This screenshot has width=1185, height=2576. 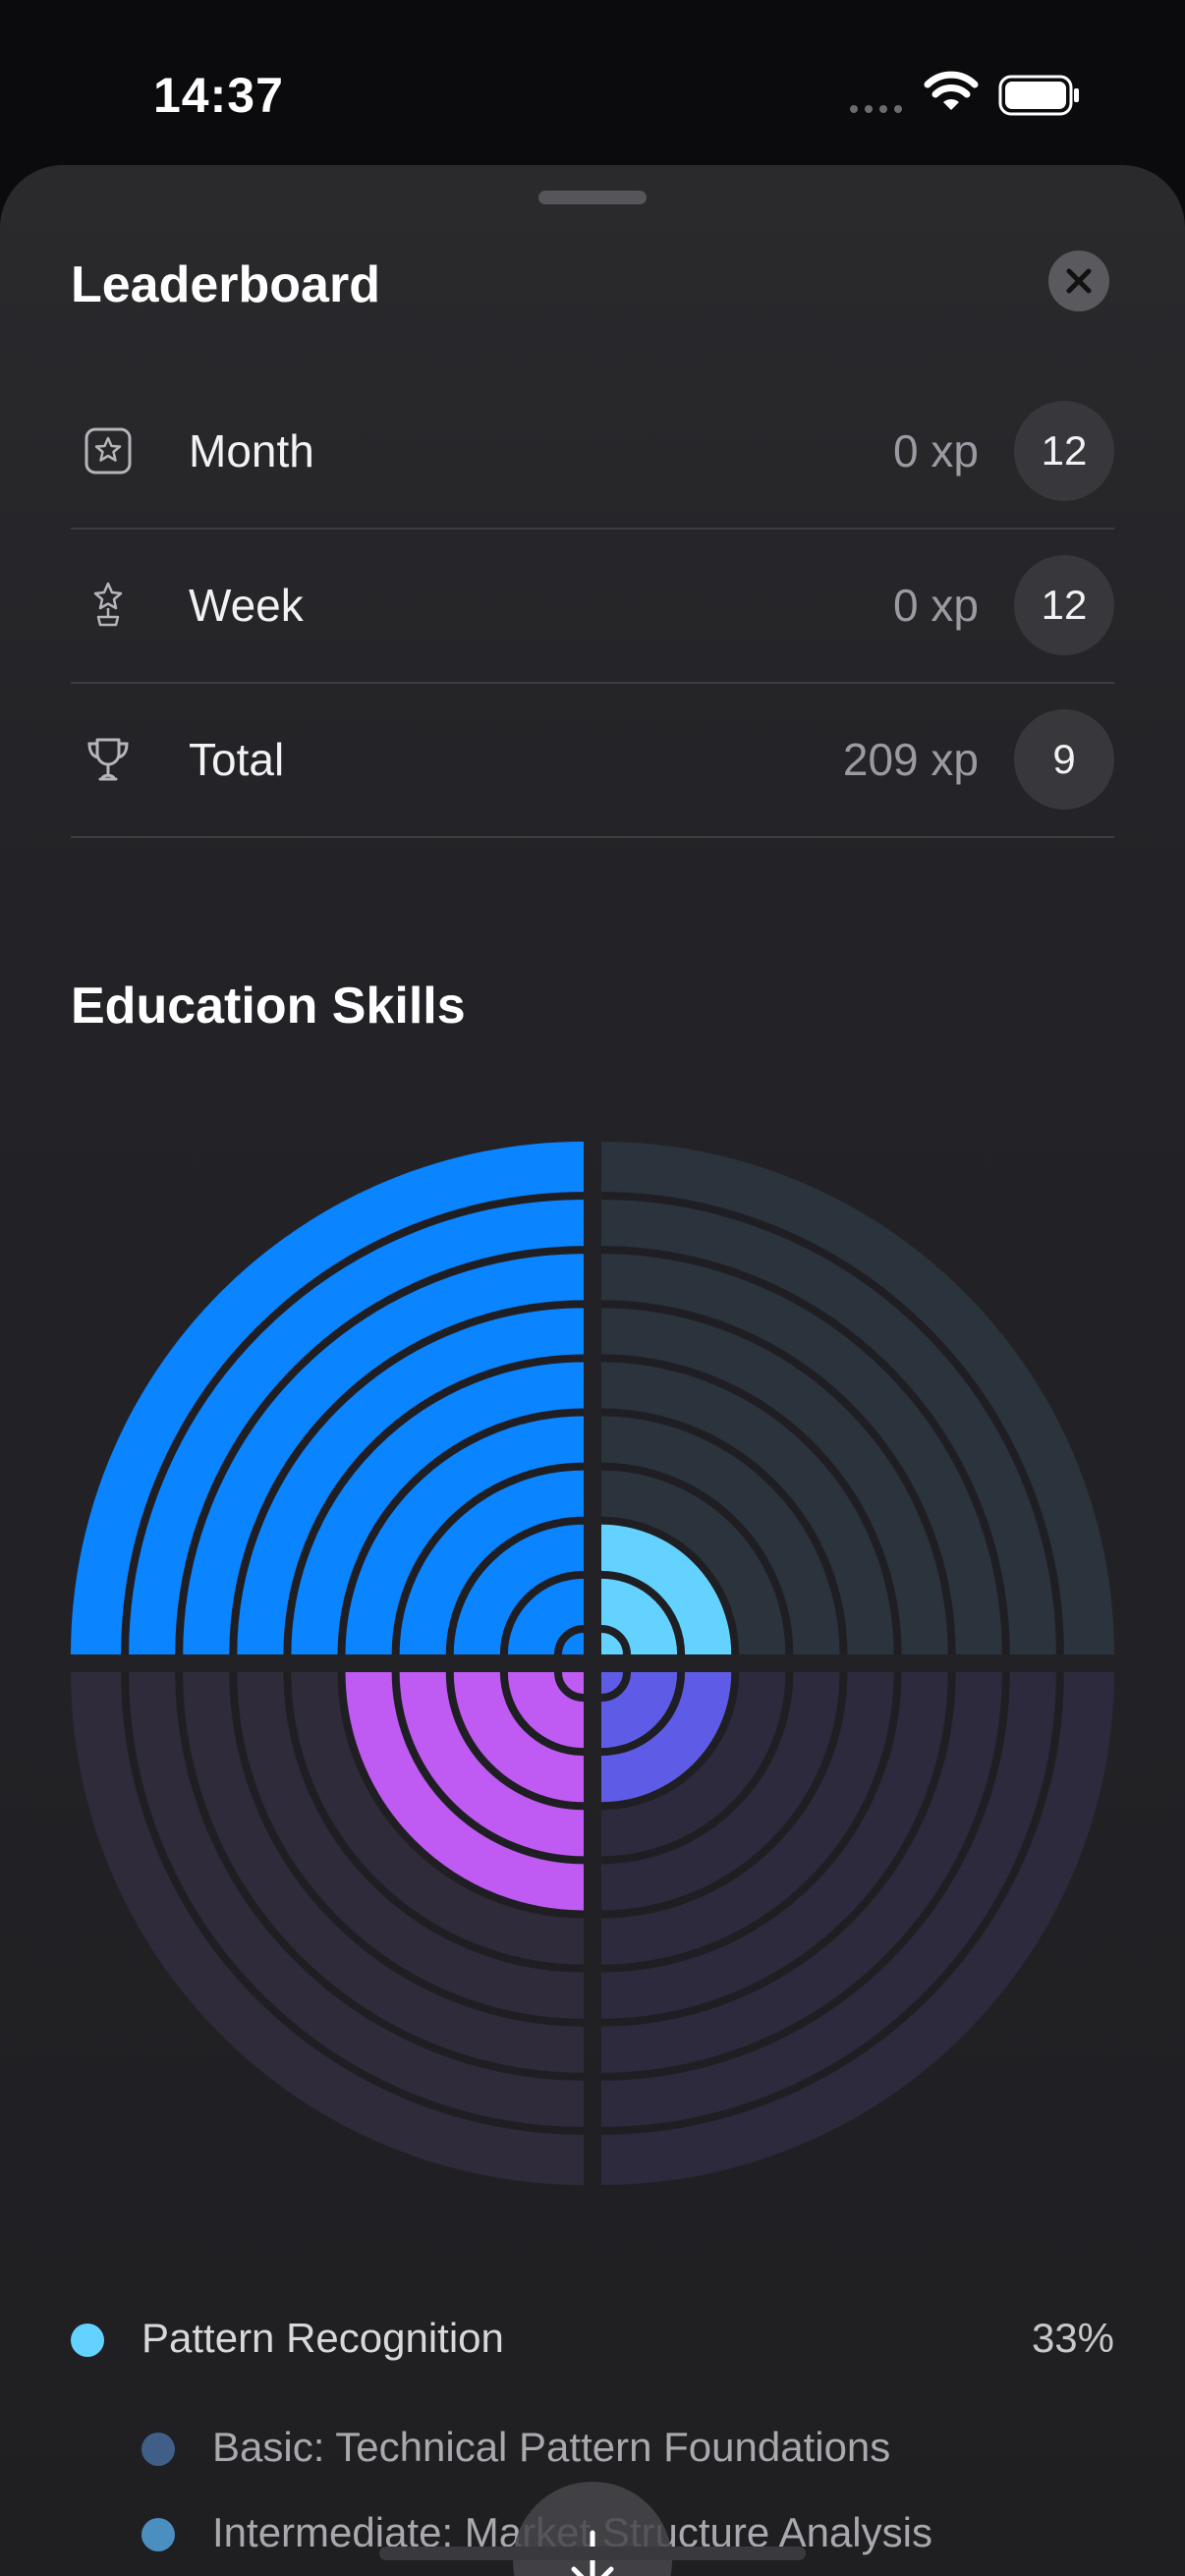 What do you see at coordinates (952, 90) in the screenshot?
I see `wifi-icon` at bounding box center [952, 90].